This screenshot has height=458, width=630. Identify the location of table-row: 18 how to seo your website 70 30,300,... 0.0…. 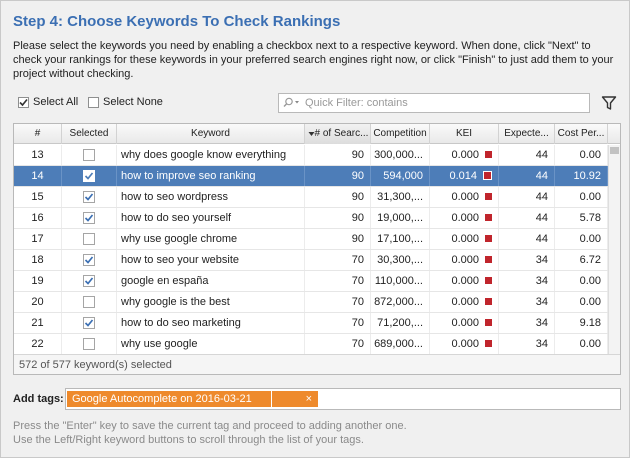
(311, 260).